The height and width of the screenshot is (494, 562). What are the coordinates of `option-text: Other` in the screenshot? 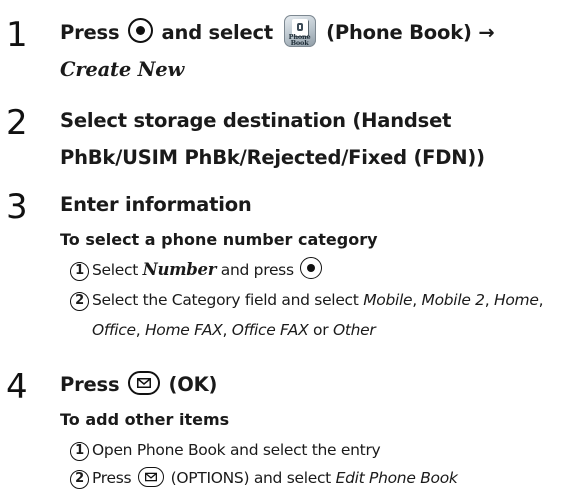 It's located at (354, 330).